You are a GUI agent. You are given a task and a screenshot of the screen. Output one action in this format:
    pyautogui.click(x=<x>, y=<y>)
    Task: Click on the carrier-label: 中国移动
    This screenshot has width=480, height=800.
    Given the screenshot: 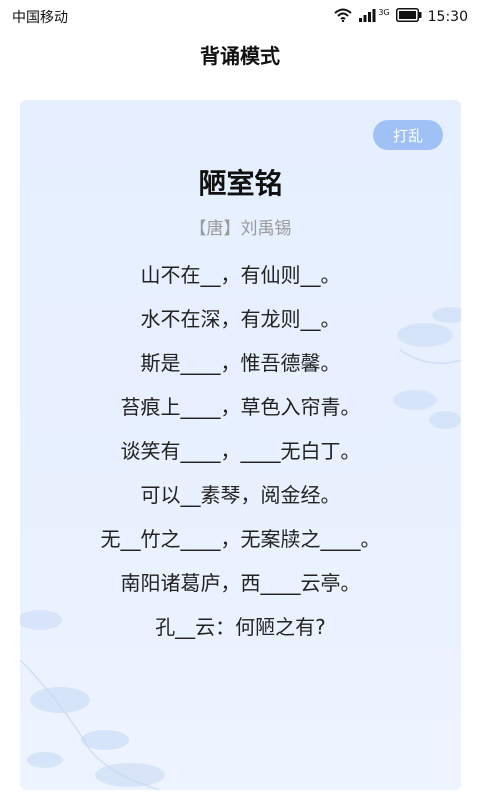 What is the action you would take?
    pyautogui.click(x=40, y=18)
    